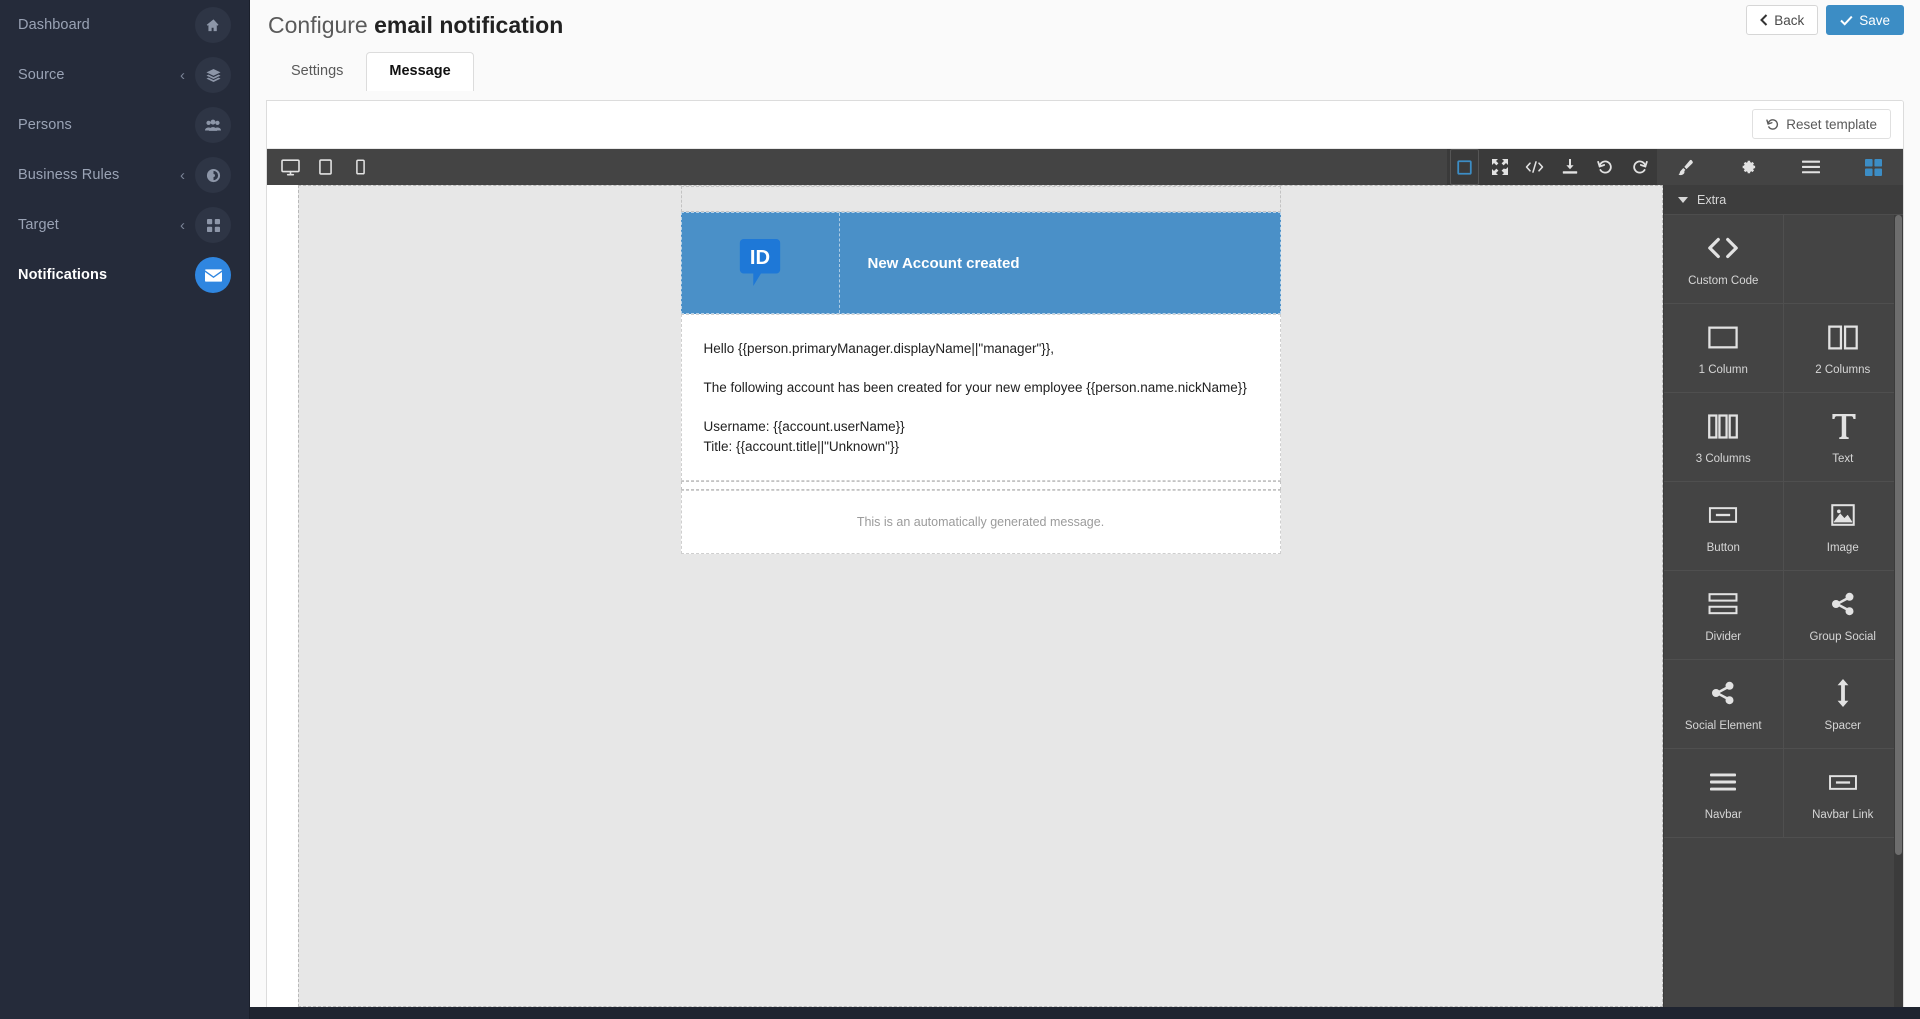 This screenshot has width=1920, height=1019. What do you see at coordinates (124, 25) in the screenshot?
I see `sidebar-item-dashboard: Dashboard` at bounding box center [124, 25].